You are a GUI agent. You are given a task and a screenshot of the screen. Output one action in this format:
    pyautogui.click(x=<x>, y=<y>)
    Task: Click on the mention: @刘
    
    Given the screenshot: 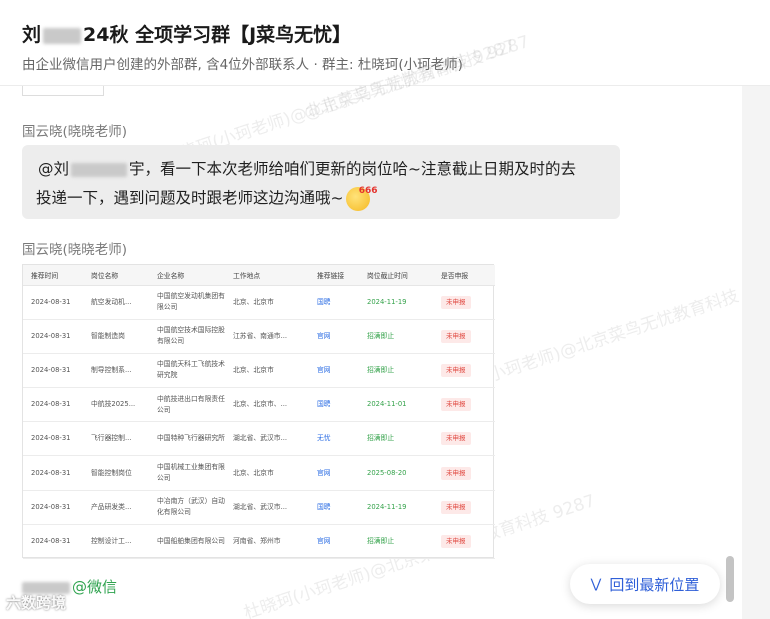 What is the action you would take?
    pyautogui.click(x=53, y=169)
    